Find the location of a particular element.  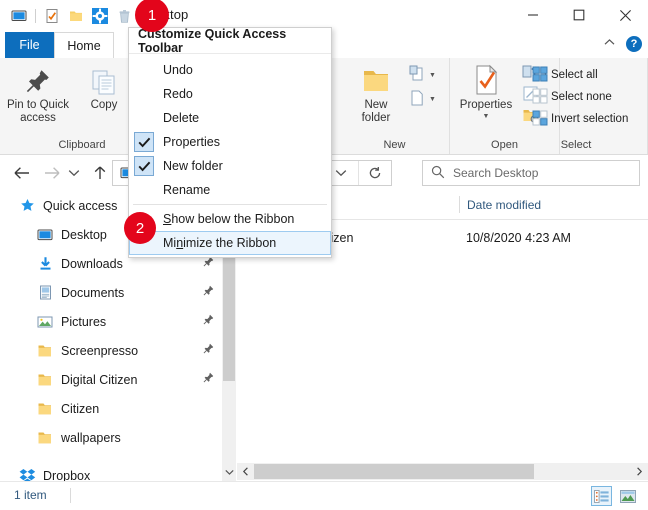

menu-item-new-folder: New folder is located at coordinates (230, 166).